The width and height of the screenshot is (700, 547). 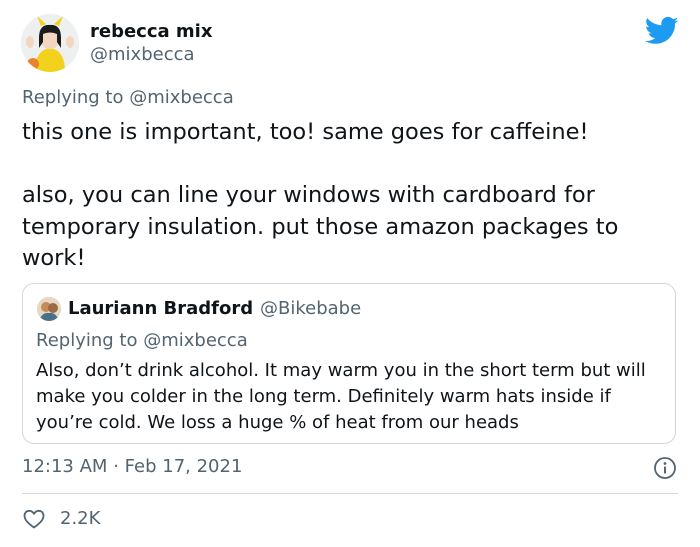 I want to click on quoted-replying-to: Replying to @mixbecca, so click(x=142, y=341).